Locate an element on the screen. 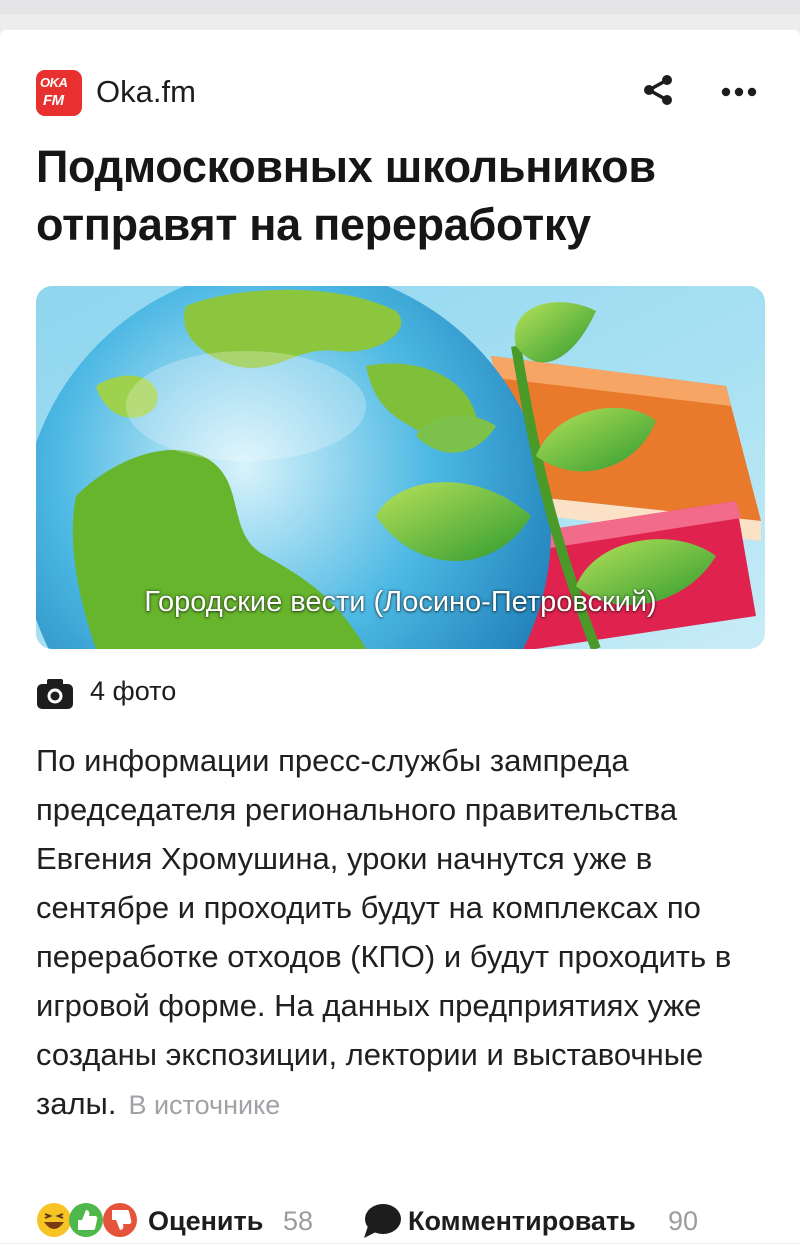  top-separator is located at coordinates (400, 7).